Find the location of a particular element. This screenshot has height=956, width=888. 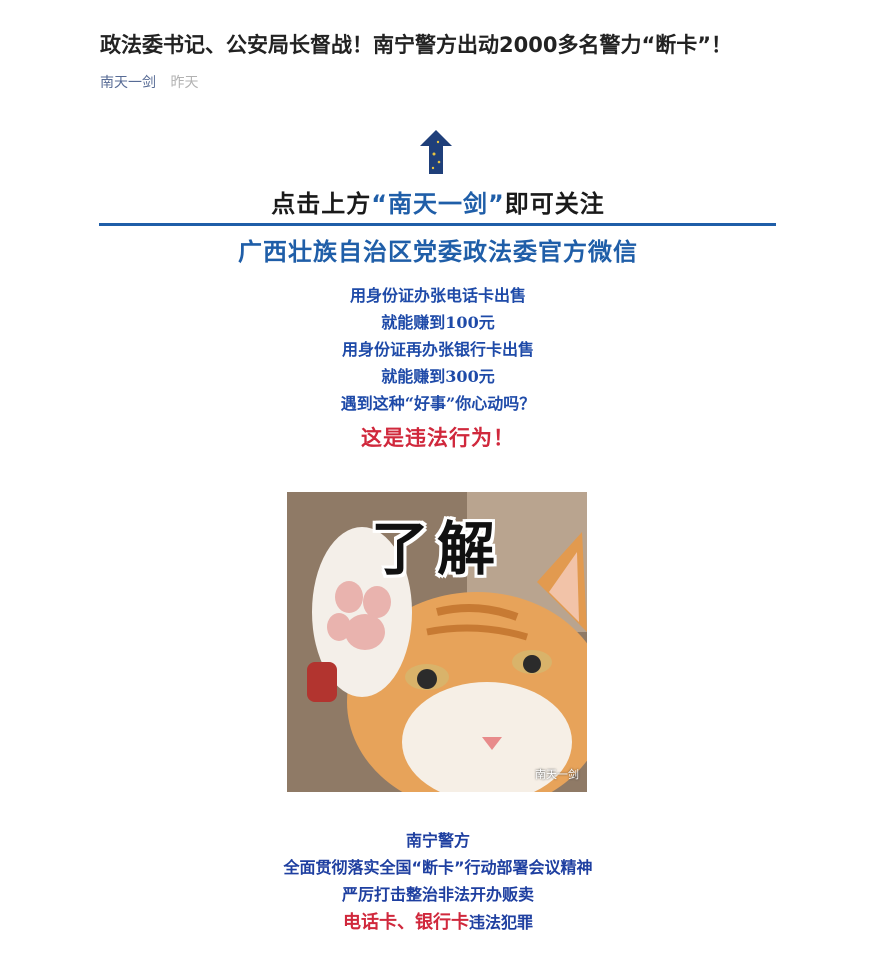

closing-line: 电话卡、银行卡违法犯罪 is located at coordinates (438, 923).